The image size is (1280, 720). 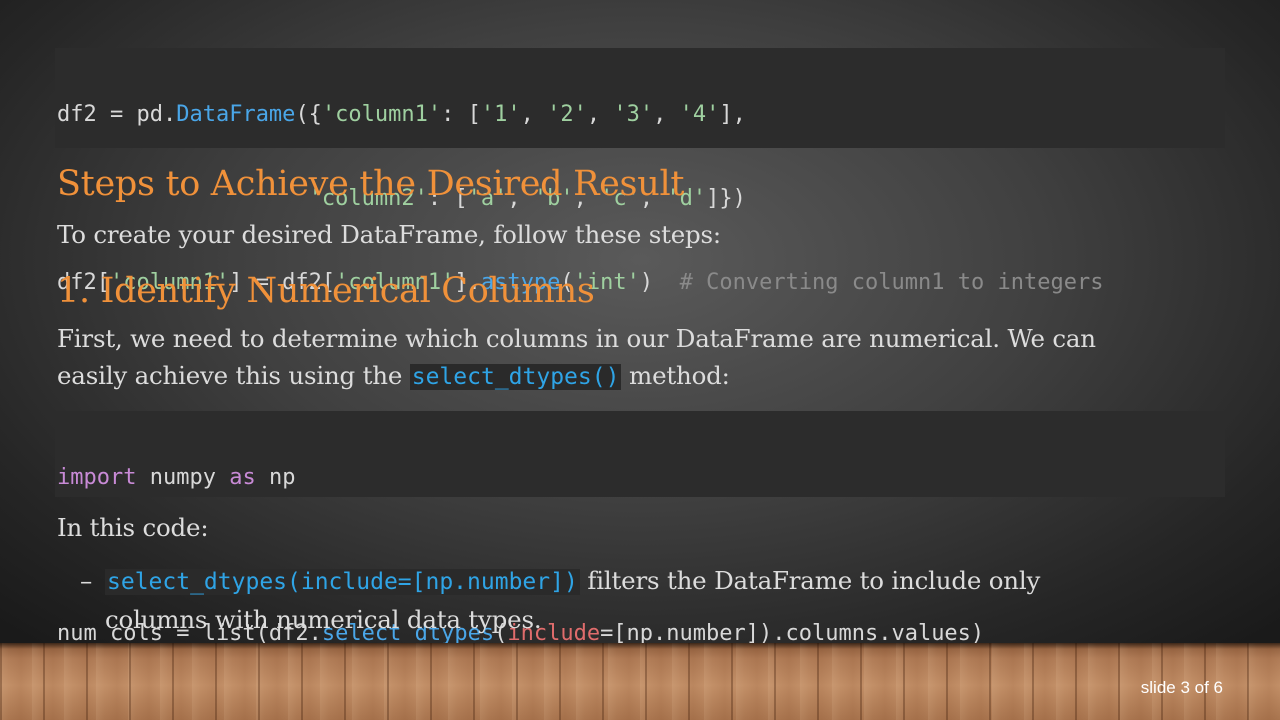 I want to click on step-heading: 1. Identify Numerical Columns, so click(x=326, y=291).